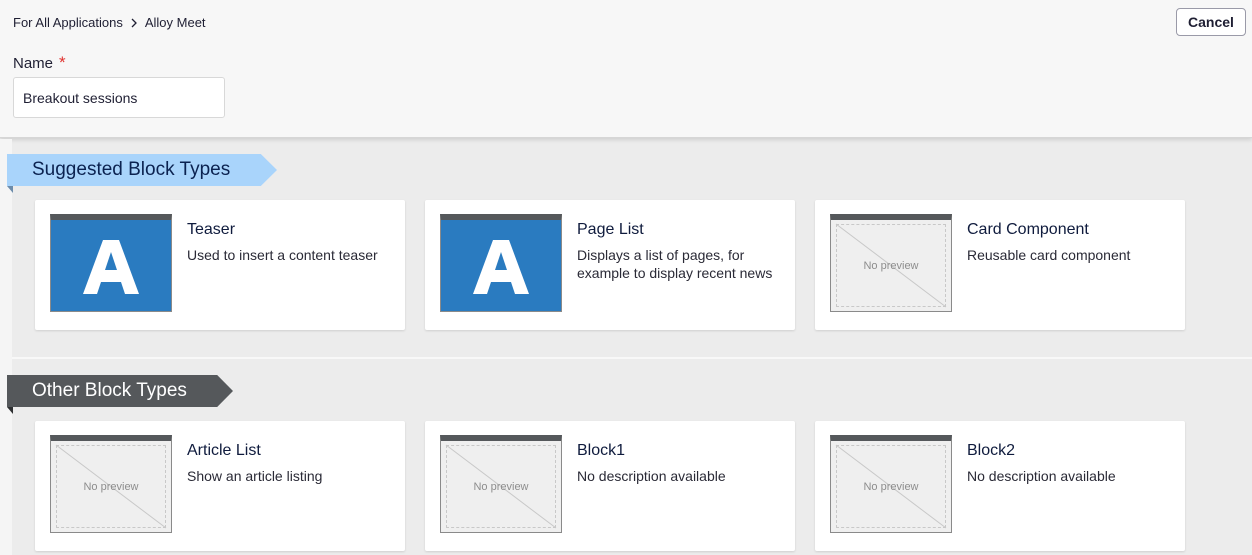  Describe the element at coordinates (175, 22) in the screenshot. I see `breadcrumb-item-alloy-meet: Alloy Meet` at that location.